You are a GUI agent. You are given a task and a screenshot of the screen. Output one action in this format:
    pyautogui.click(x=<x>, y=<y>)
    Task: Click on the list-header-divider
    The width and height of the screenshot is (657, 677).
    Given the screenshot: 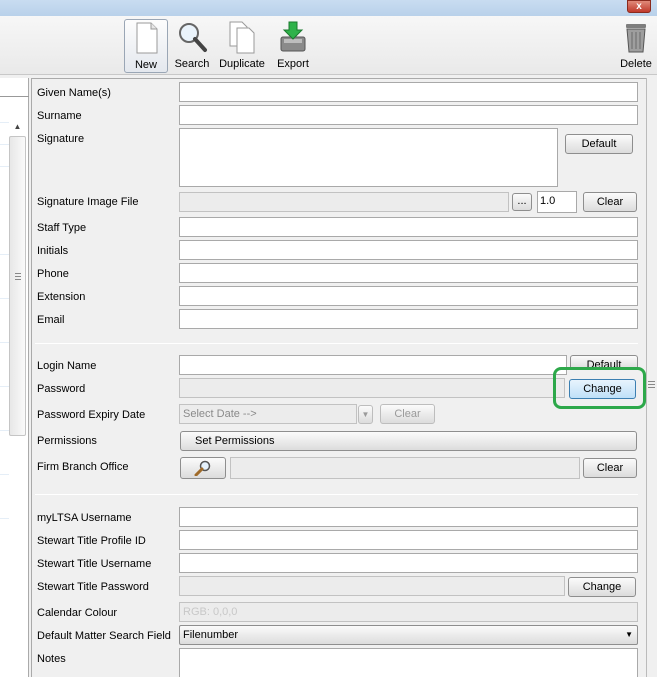 What is the action you would take?
    pyautogui.click(x=14, y=96)
    